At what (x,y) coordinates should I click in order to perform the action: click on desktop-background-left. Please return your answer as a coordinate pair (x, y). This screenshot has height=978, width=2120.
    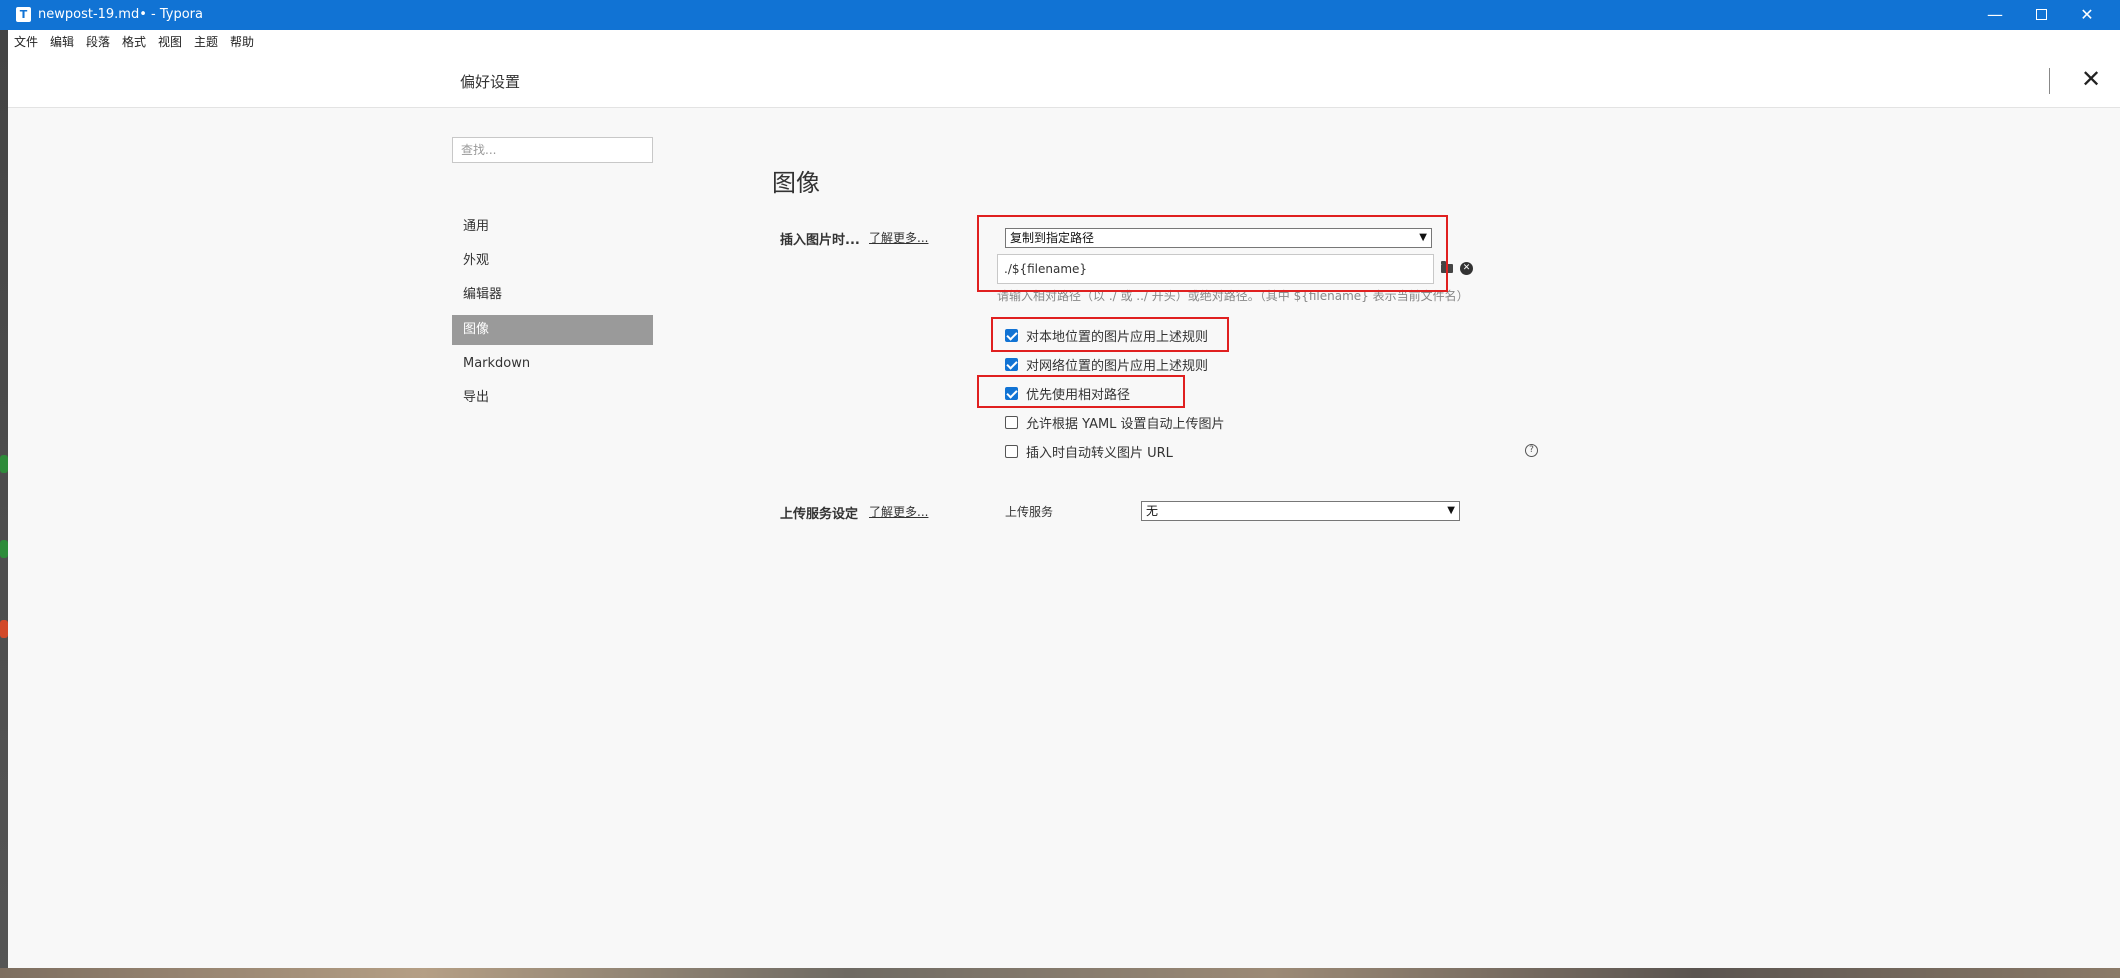
    Looking at the image, I should click on (4, 504).